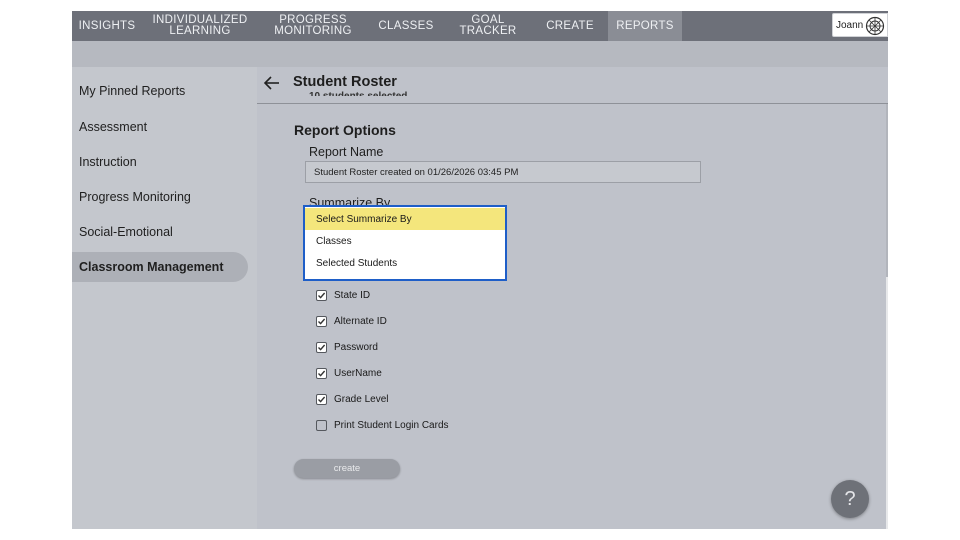  What do you see at coordinates (350, 200) in the screenshot?
I see `summarize-by-label: Summarize By` at bounding box center [350, 200].